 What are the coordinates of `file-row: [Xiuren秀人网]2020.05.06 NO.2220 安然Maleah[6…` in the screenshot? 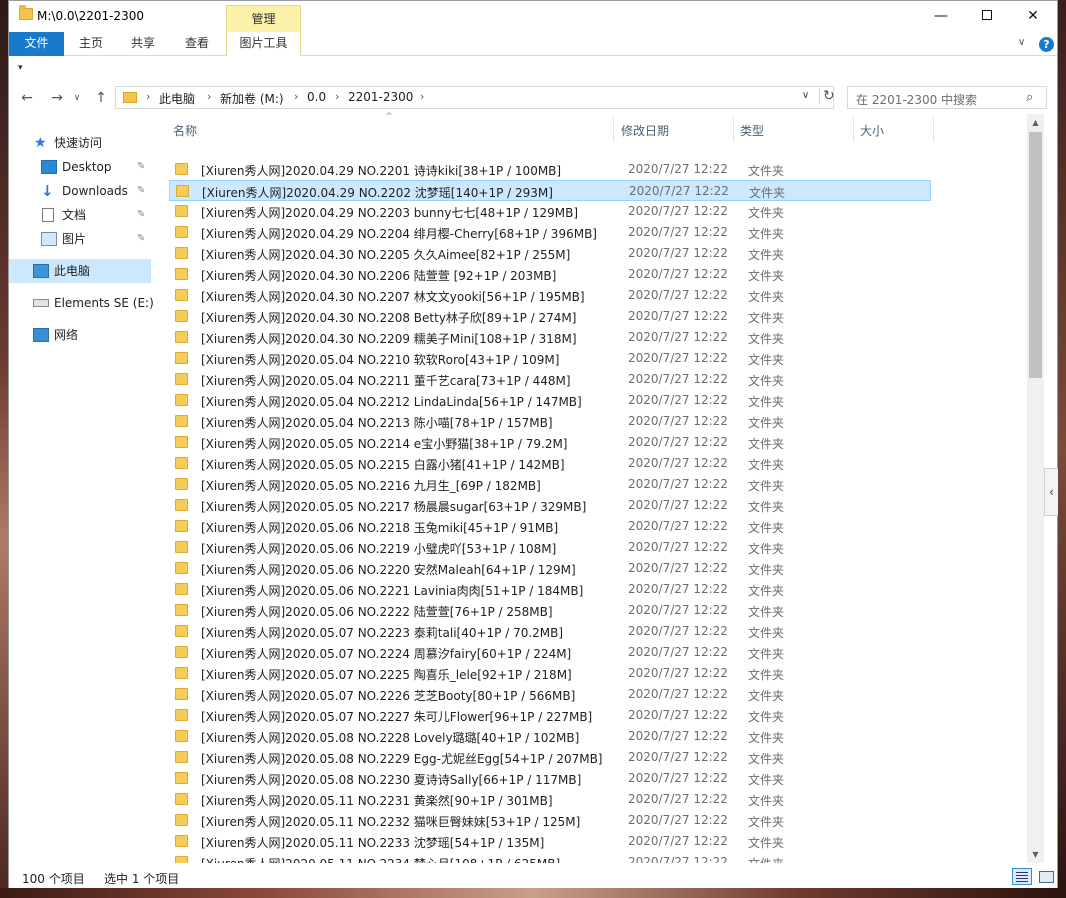 It's located at (550, 568).